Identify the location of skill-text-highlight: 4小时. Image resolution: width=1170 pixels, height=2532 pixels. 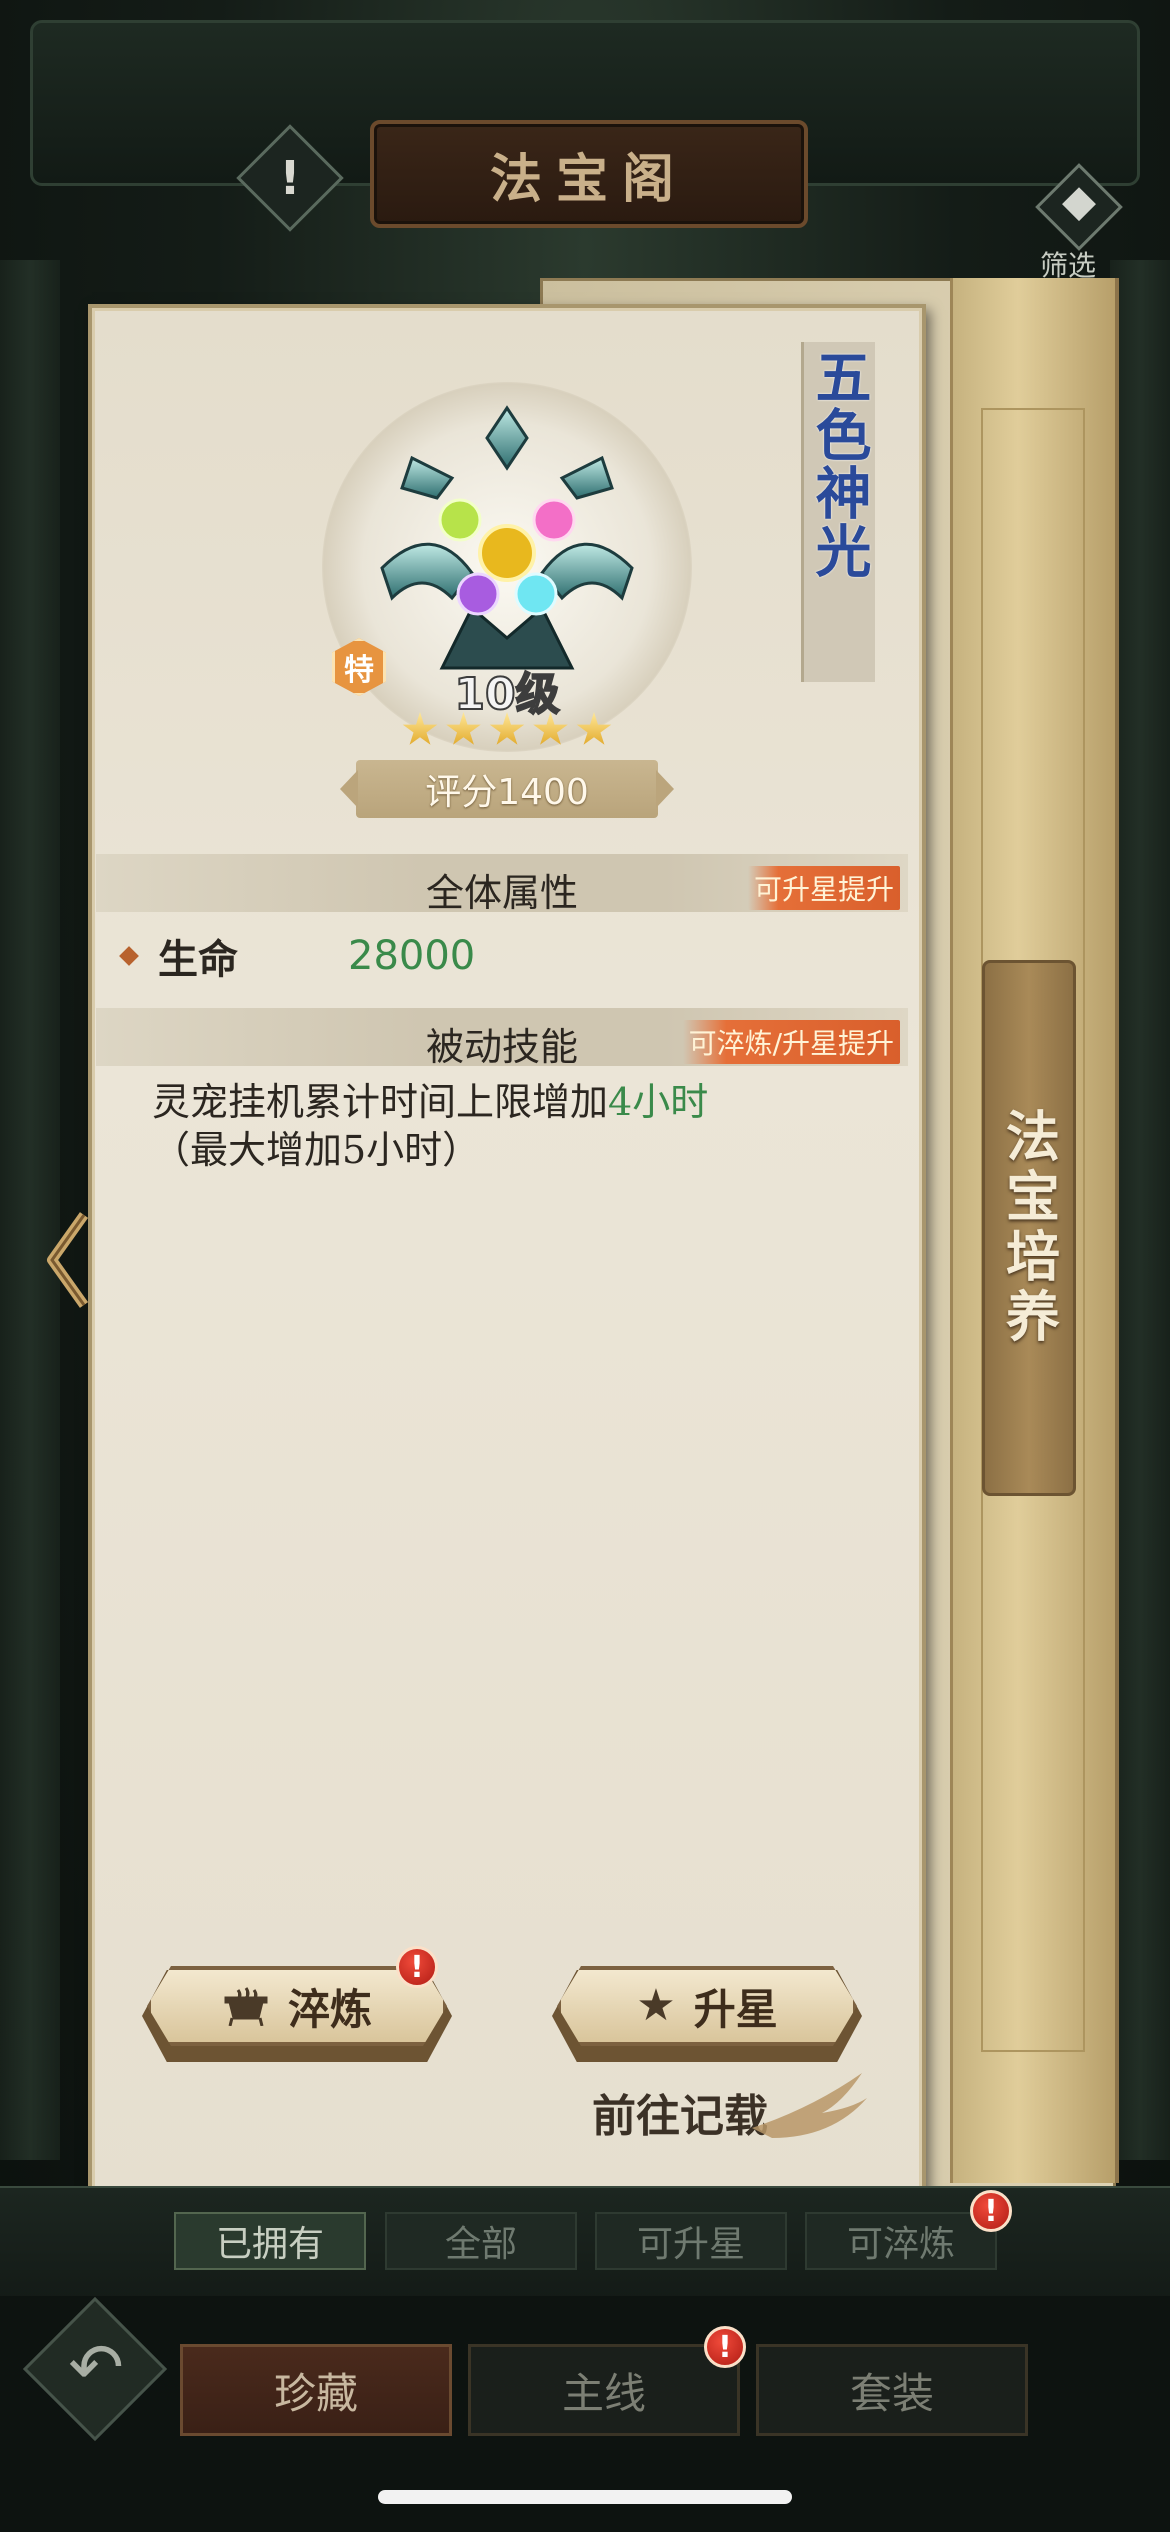
(658, 1102).